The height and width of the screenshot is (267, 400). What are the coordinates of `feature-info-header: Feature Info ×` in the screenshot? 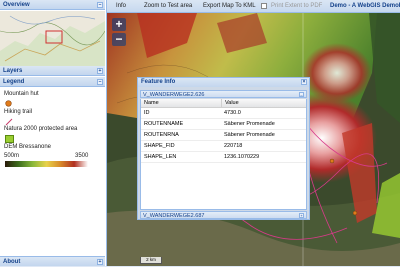 It's located at (223, 82).